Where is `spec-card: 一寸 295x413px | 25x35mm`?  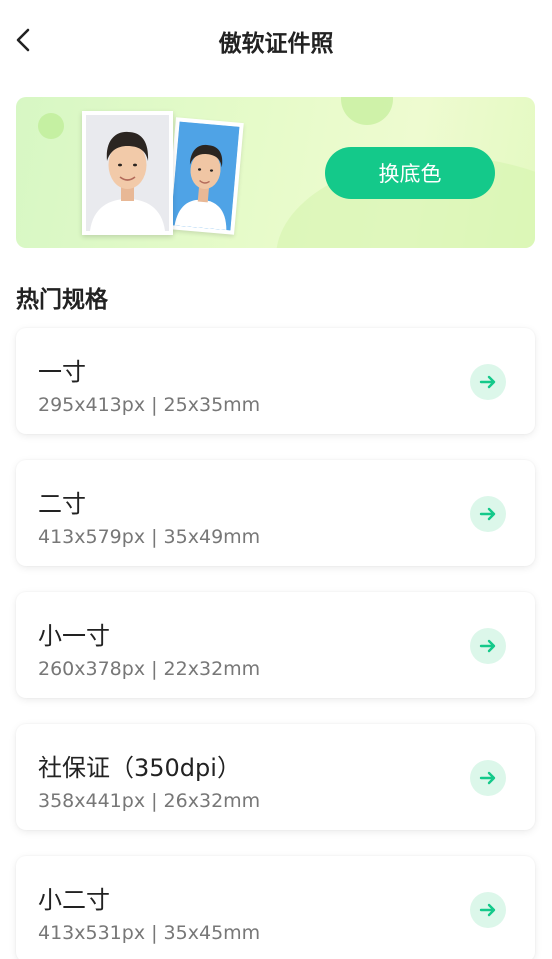 spec-card: 一寸 295x413px | 25x35mm is located at coordinates (275, 381).